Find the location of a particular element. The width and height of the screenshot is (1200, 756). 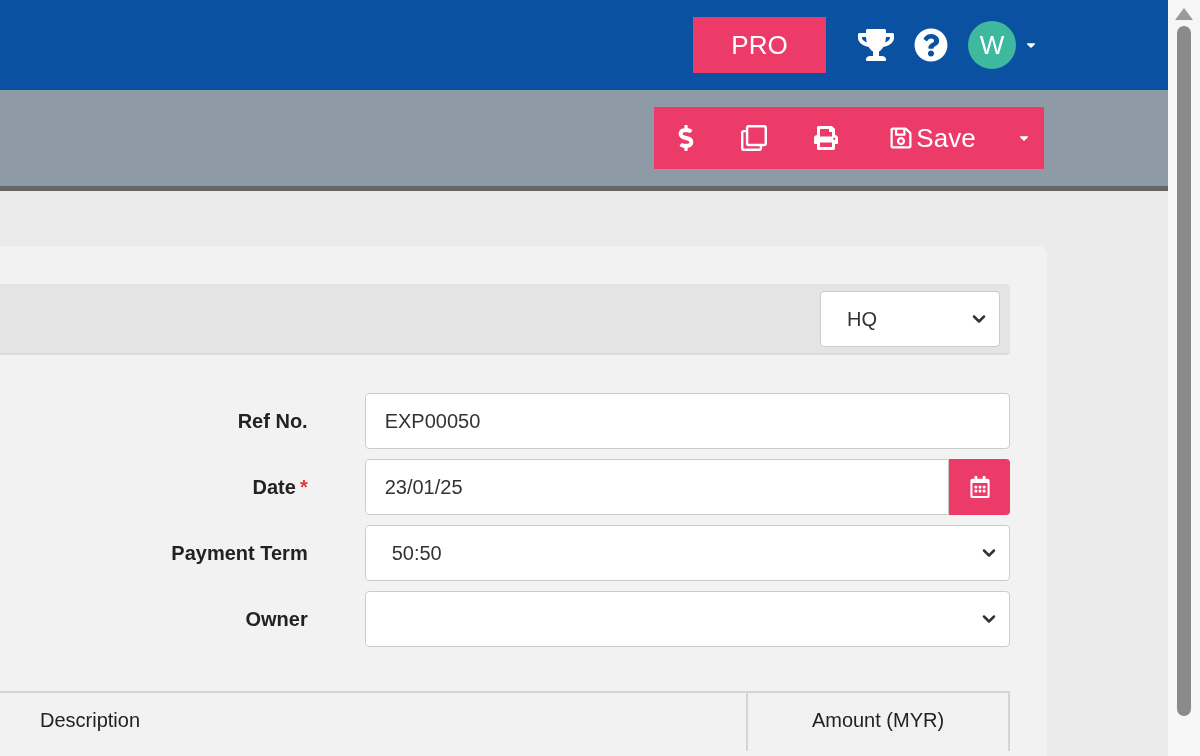

date-field: 23/01/25 is located at coordinates (656, 487).